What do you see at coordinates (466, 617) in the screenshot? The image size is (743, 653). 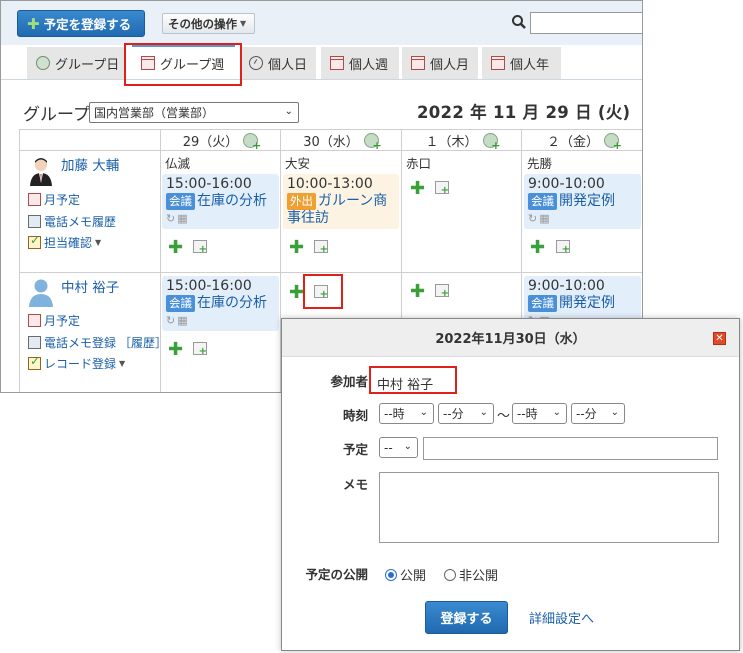 I see `submit-button: 登録する` at bounding box center [466, 617].